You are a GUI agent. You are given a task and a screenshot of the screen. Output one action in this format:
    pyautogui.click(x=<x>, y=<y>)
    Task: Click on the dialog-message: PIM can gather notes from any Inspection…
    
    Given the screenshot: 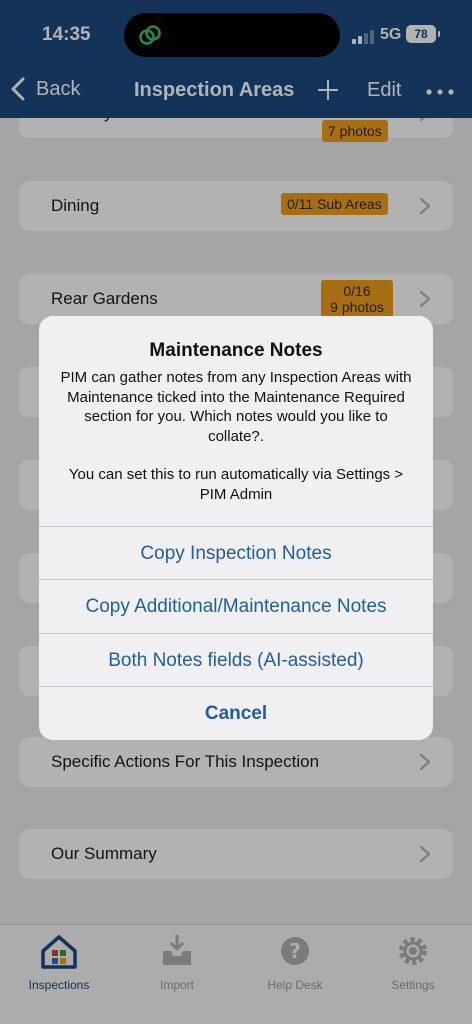 What is the action you would take?
    pyautogui.click(x=236, y=436)
    